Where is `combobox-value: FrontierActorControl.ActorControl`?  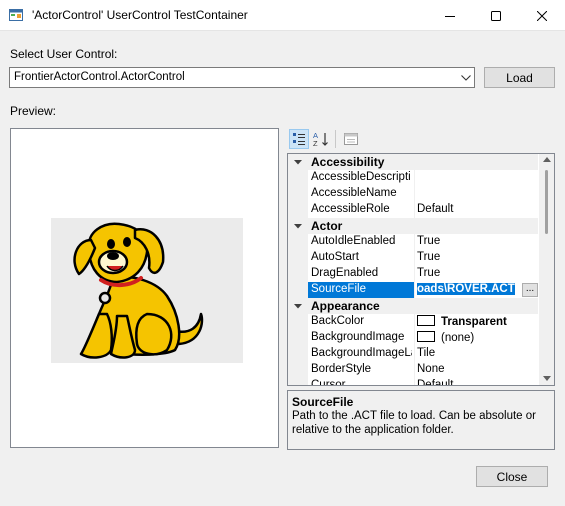
combobox-value: FrontierActorControl.ActorControl is located at coordinates (99, 77).